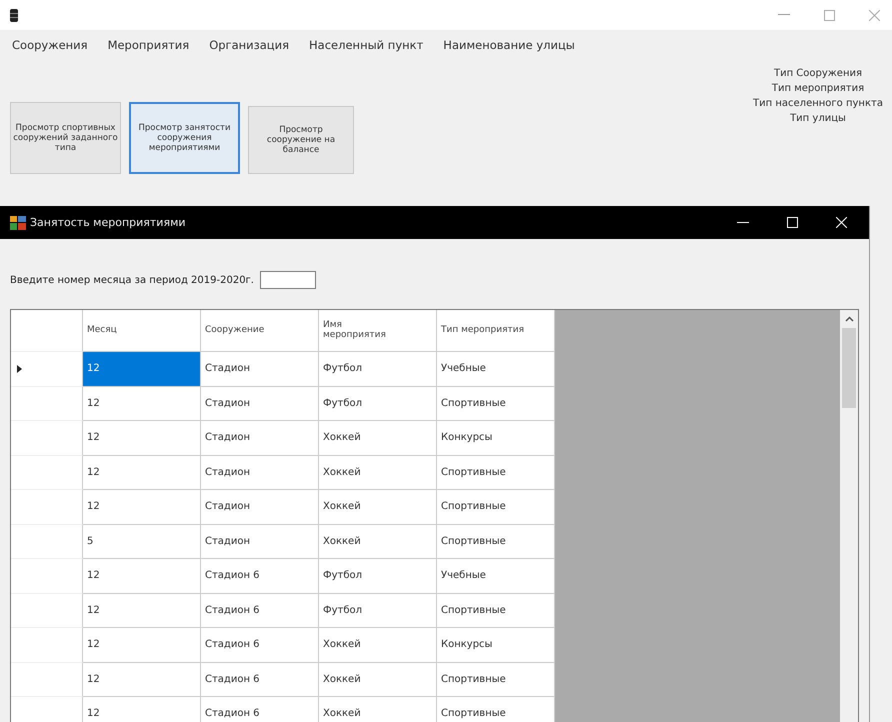  Describe the element at coordinates (378, 331) in the screenshot. I see `column-header: Имя мероприятия` at that location.